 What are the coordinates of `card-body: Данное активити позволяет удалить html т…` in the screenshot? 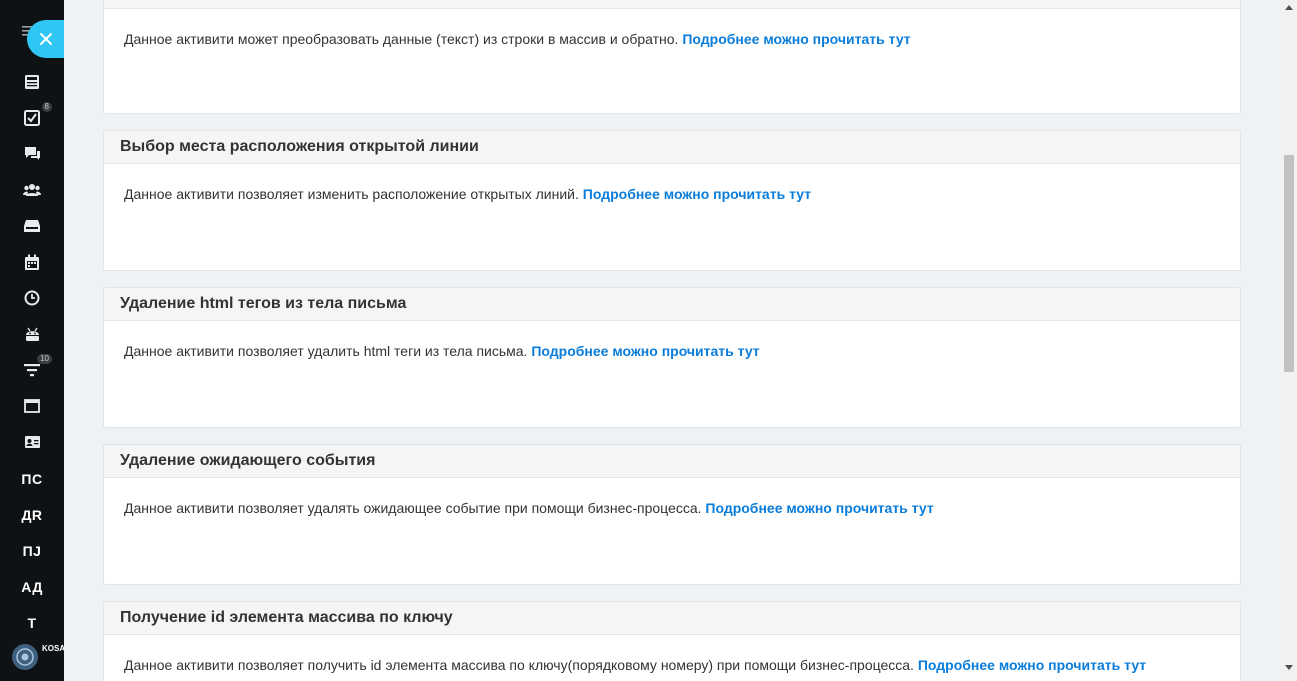 It's located at (672, 340).